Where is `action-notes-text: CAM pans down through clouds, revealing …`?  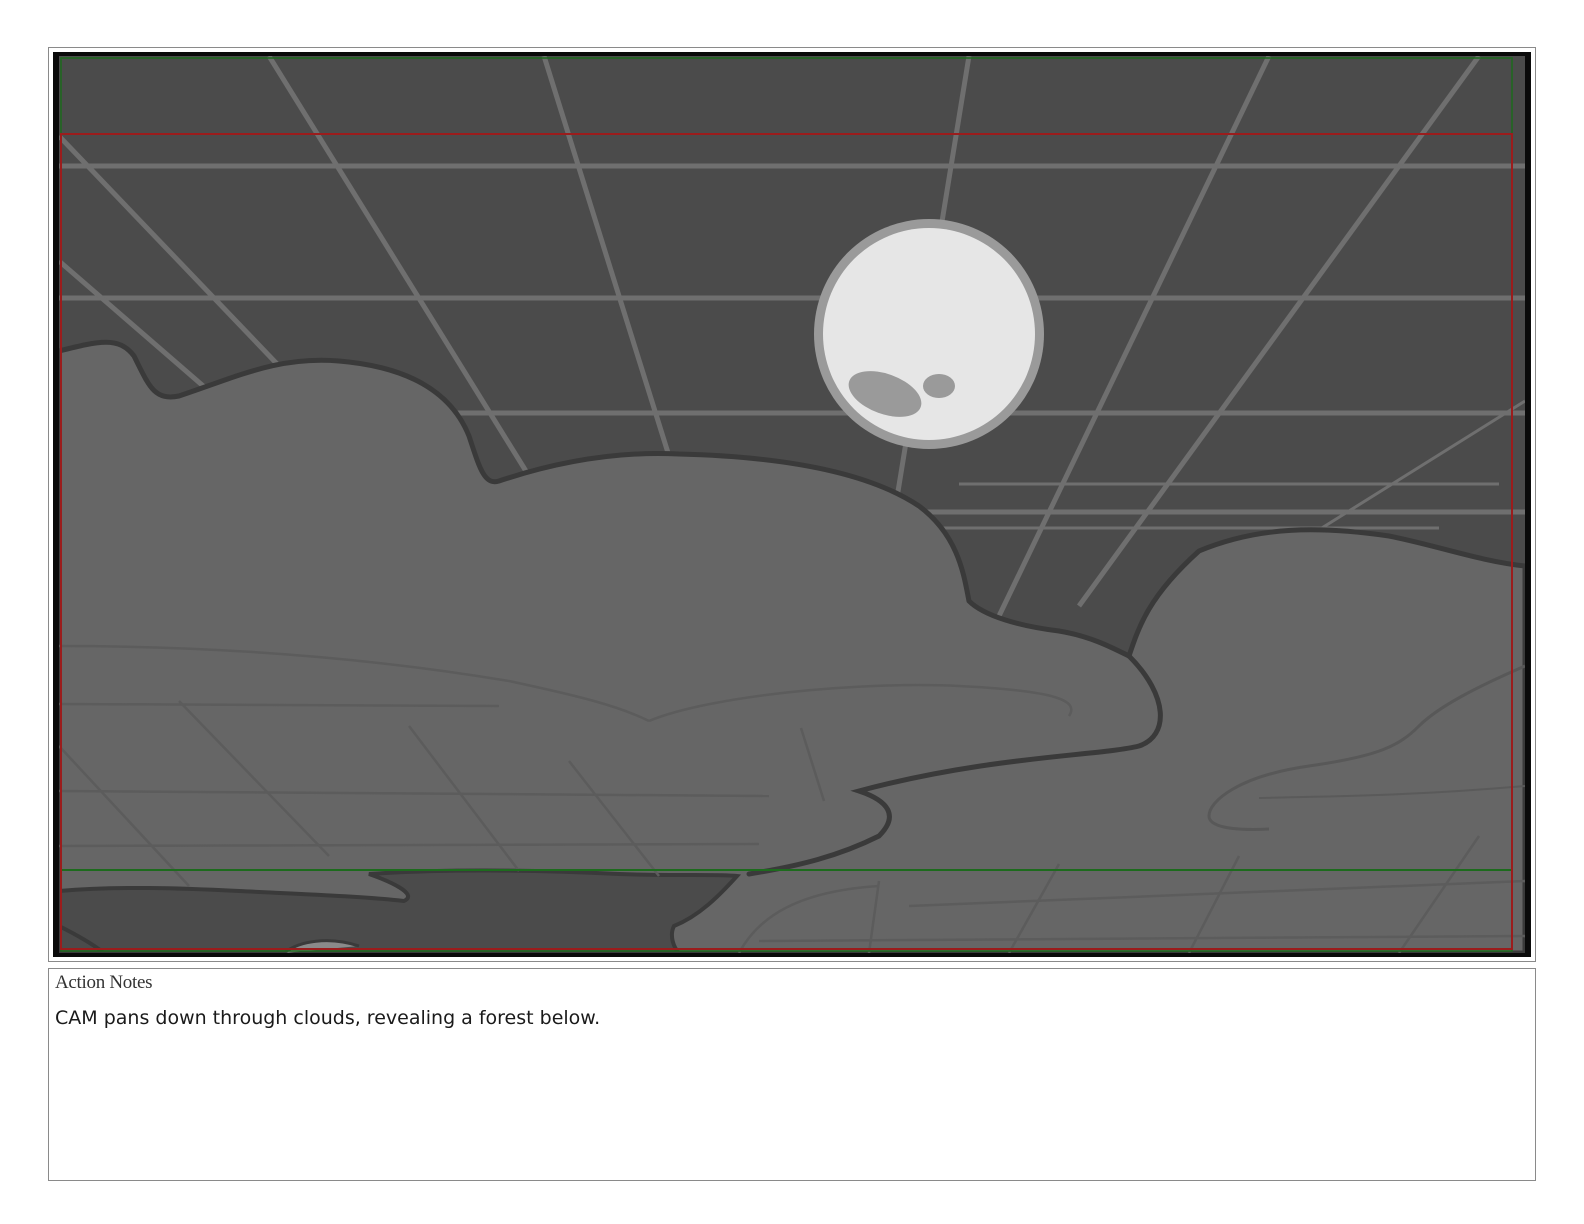 action-notes-text: CAM pans down through clouds, revealing … is located at coordinates (328, 1018).